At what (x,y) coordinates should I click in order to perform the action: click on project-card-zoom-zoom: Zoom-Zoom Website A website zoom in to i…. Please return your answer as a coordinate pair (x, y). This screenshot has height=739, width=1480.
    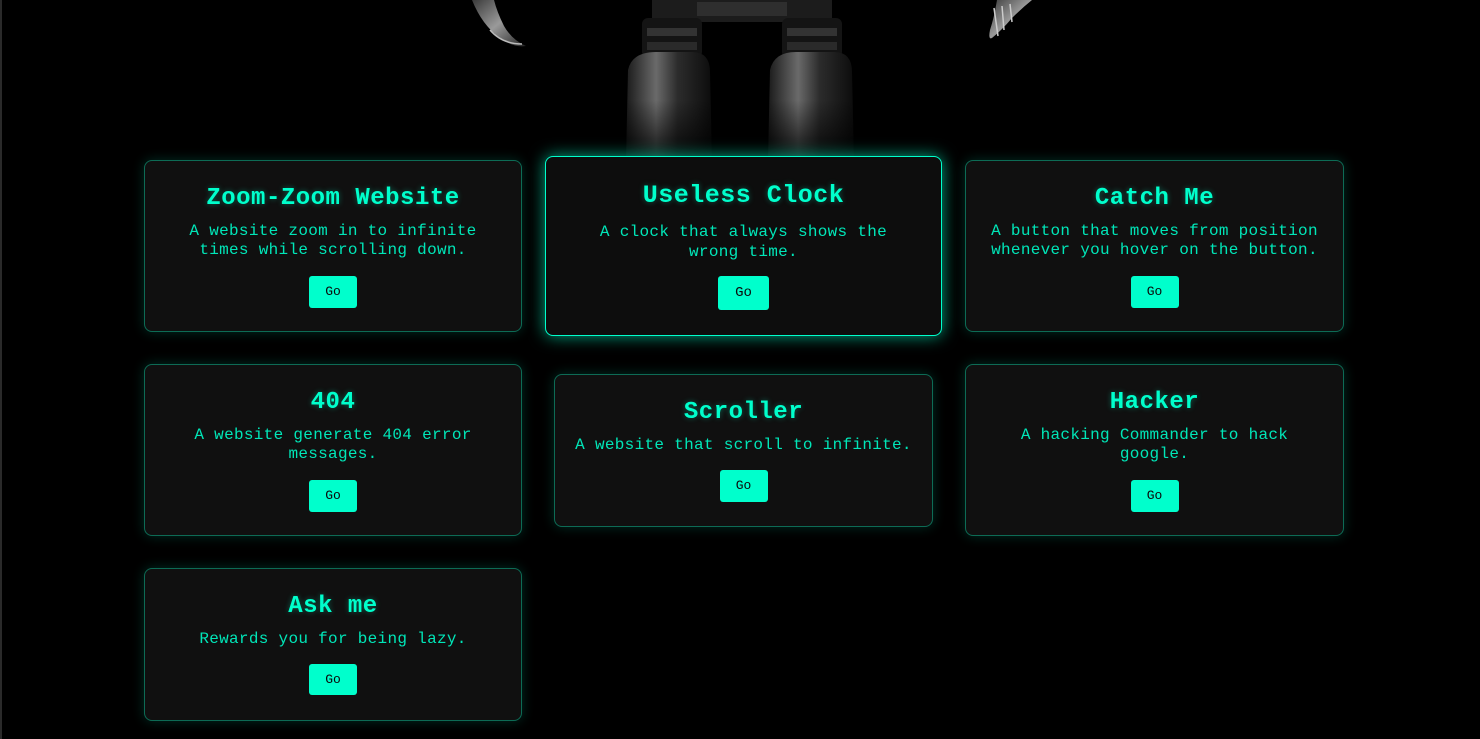
    Looking at the image, I should click on (333, 246).